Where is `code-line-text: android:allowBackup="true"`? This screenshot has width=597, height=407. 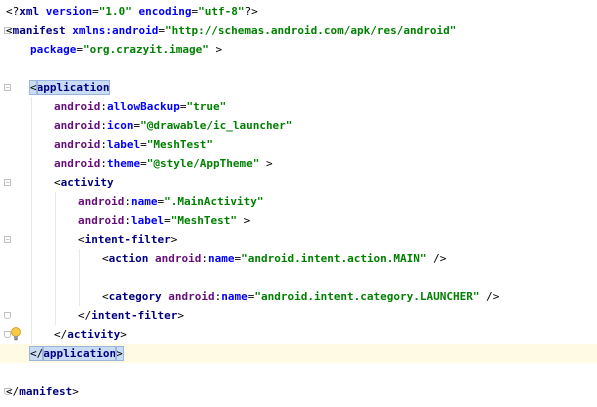 code-line-text: android:allowBackup="true" is located at coordinates (140, 106).